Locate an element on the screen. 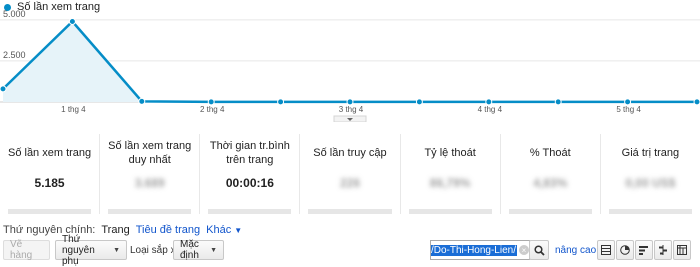 Image resolution: width=700 pixels, height=267 pixels. search-button is located at coordinates (539, 250).